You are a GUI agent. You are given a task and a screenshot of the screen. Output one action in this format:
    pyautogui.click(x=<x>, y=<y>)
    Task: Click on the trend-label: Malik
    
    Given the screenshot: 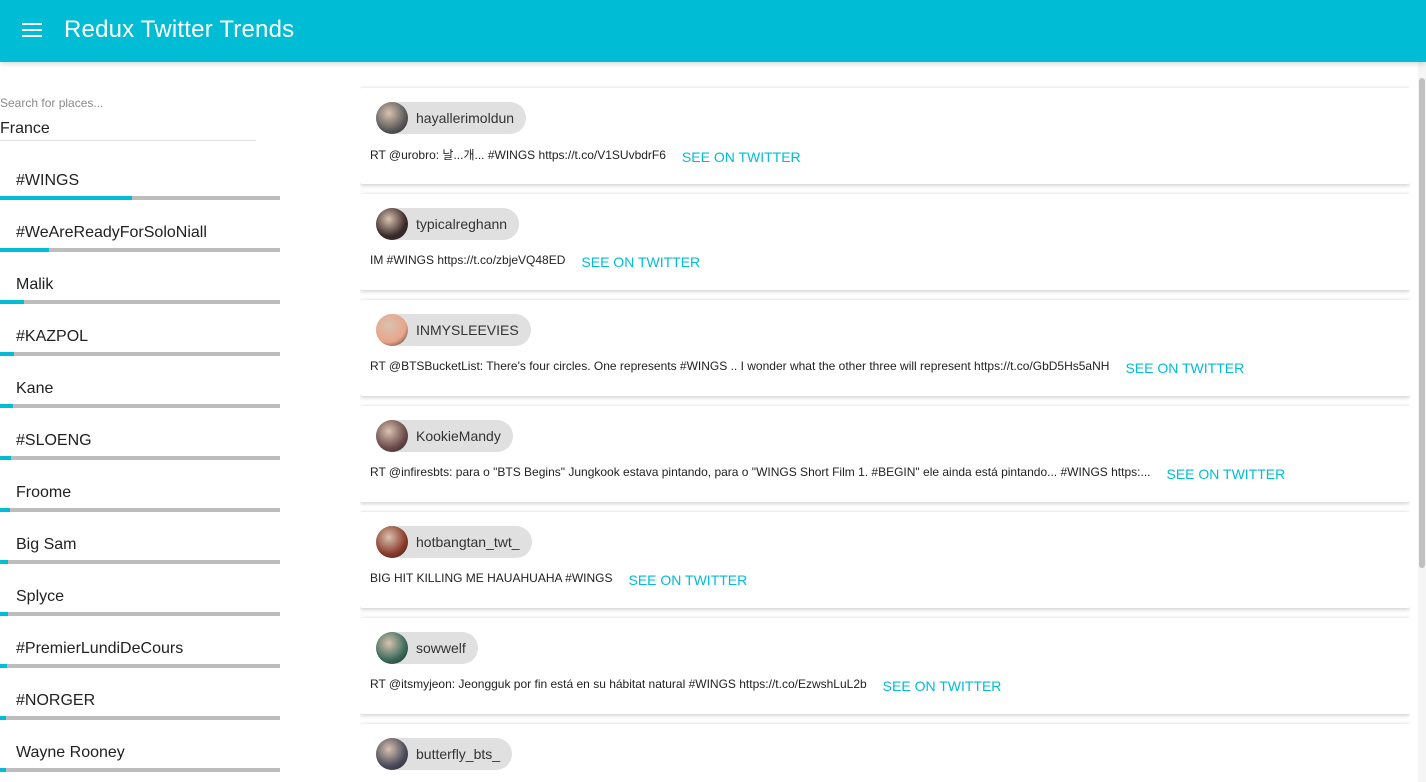 What is the action you would take?
    pyautogui.click(x=35, y=284)
    